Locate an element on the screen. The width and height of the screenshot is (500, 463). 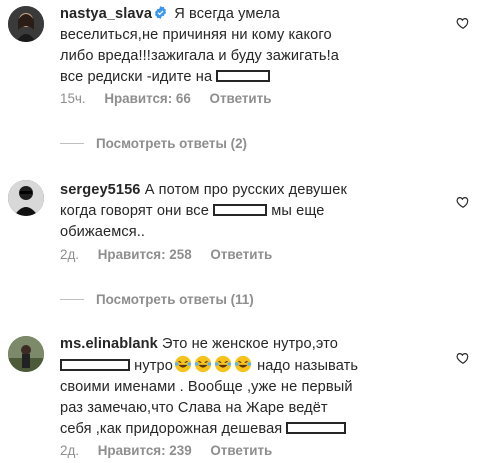
verified-badge-icon is located at coordinates (161, 12).